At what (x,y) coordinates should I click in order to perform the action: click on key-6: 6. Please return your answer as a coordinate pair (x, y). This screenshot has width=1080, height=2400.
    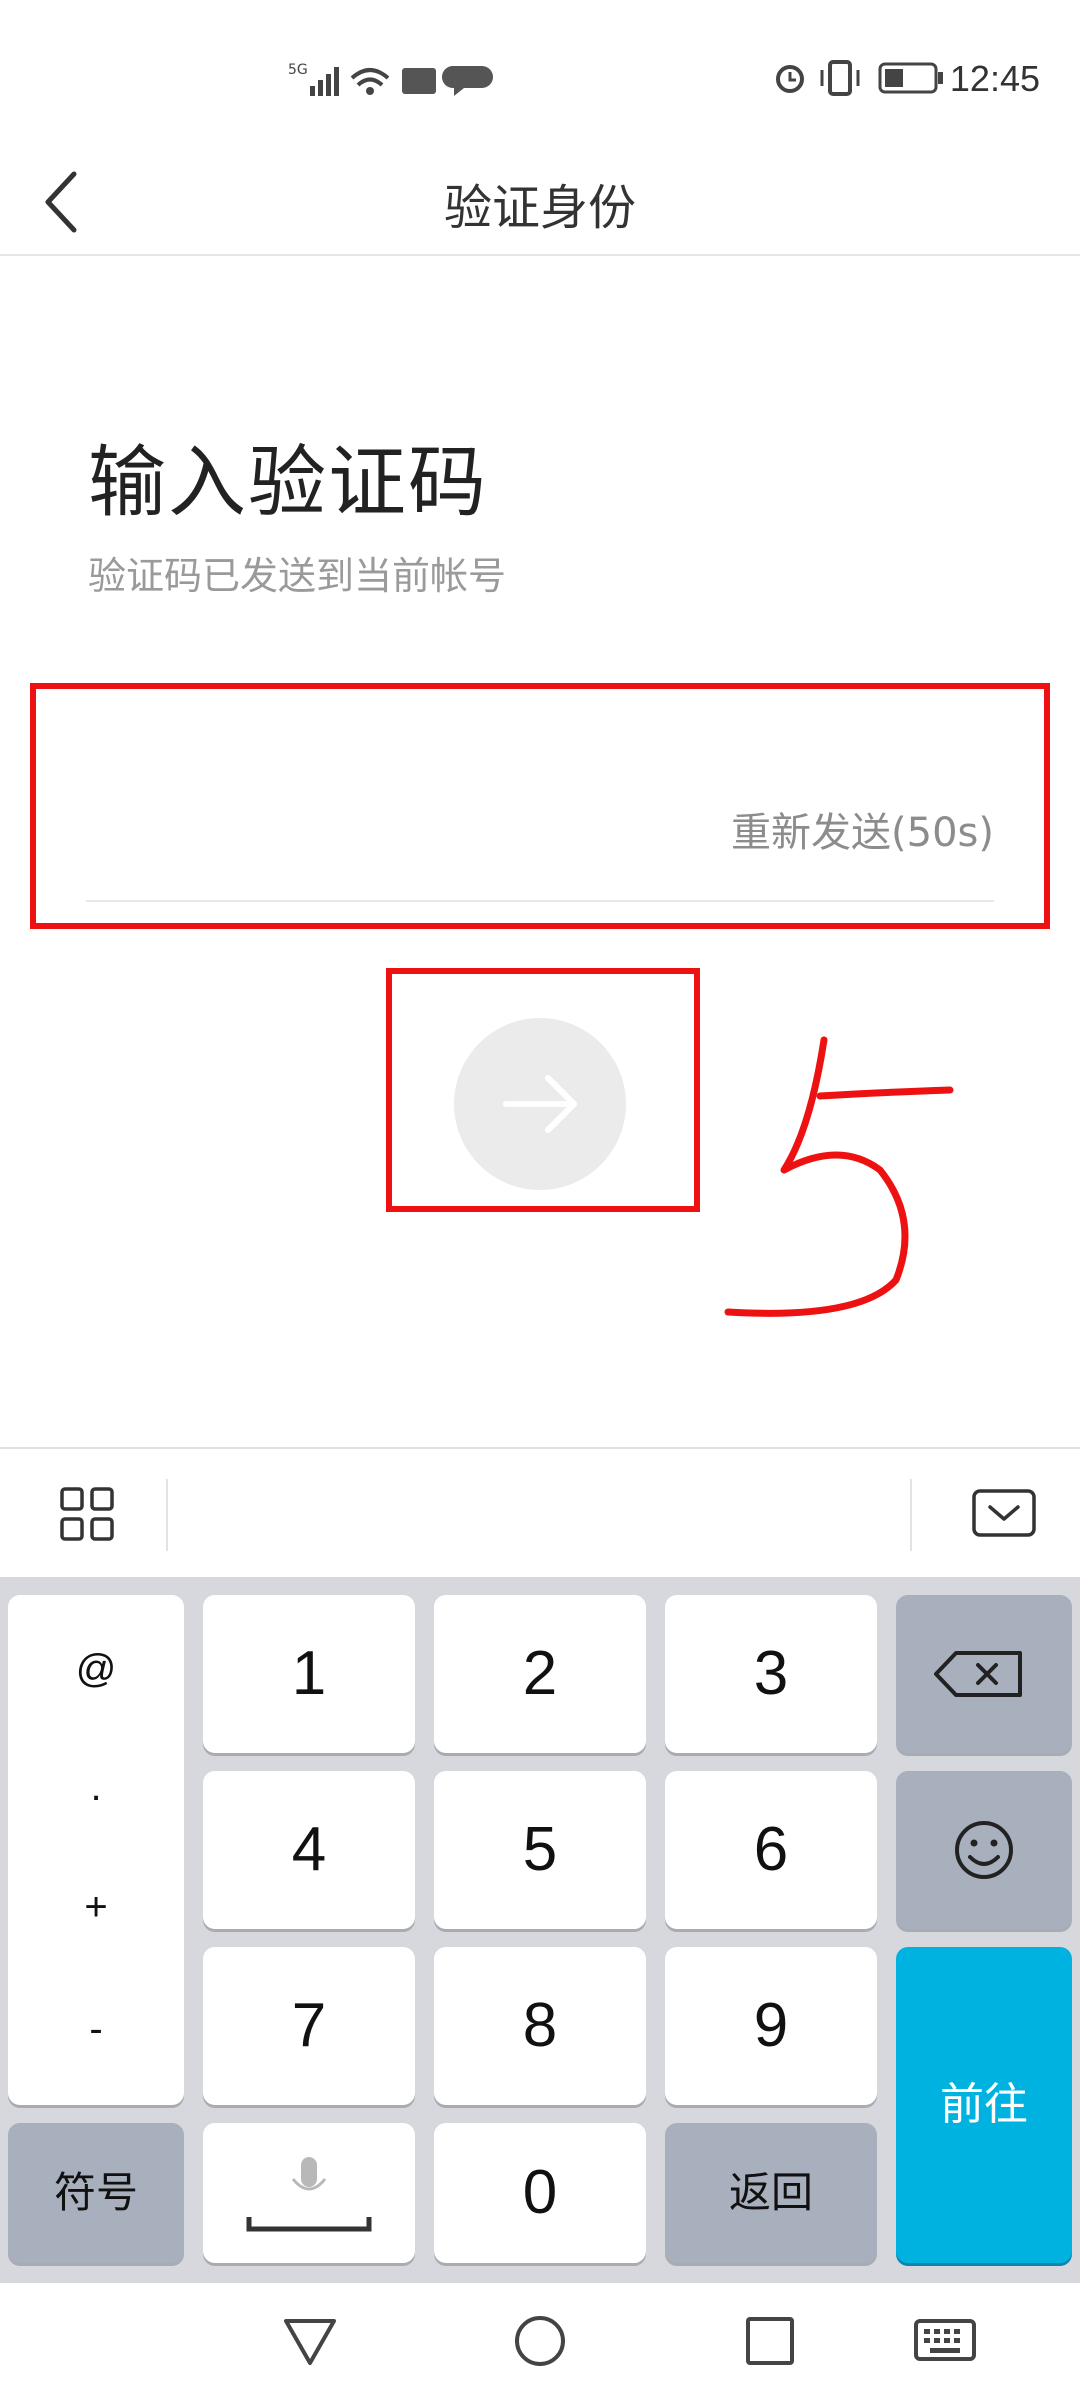
    Looking at the image, I should click on (771, 1850).